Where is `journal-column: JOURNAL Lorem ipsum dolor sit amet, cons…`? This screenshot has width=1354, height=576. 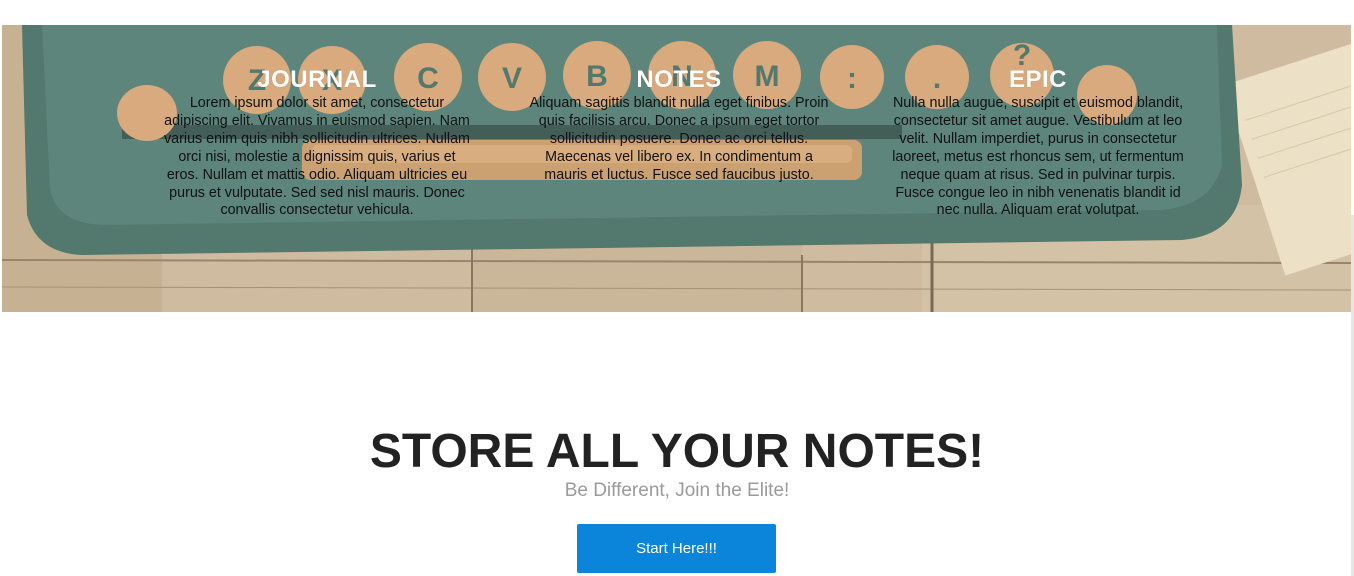
journal-column: JOURNAL Lorem ipsum dolor sit amet, cons… is located at coordinates (317, 122).